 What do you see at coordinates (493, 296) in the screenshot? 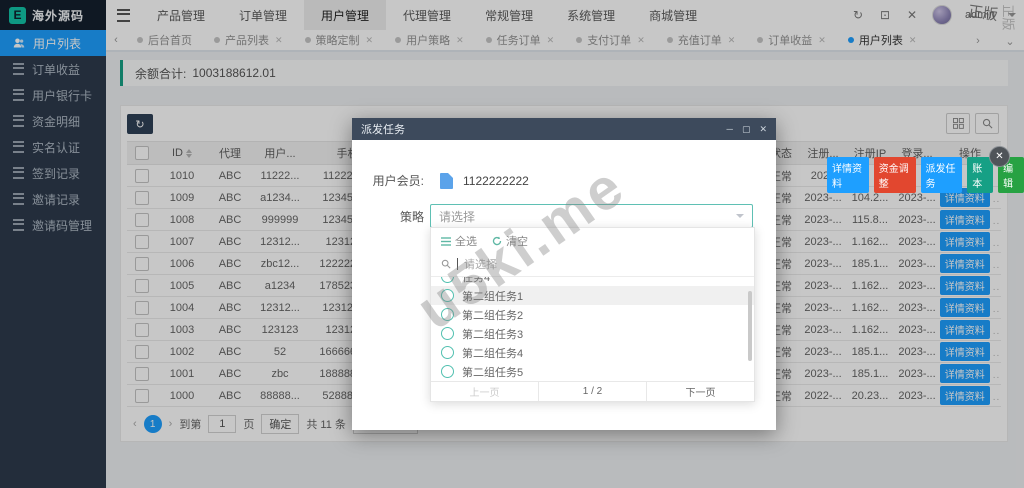
I see `option-label: 第二组任务1` at bounding box center [493, 296].